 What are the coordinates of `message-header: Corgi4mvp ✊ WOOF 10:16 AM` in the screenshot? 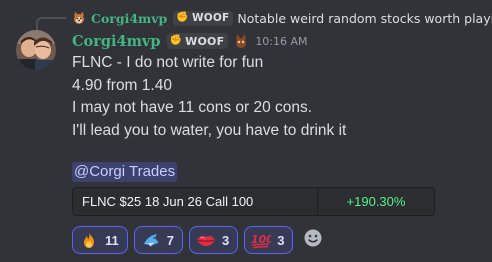 It's located at (190, 41).